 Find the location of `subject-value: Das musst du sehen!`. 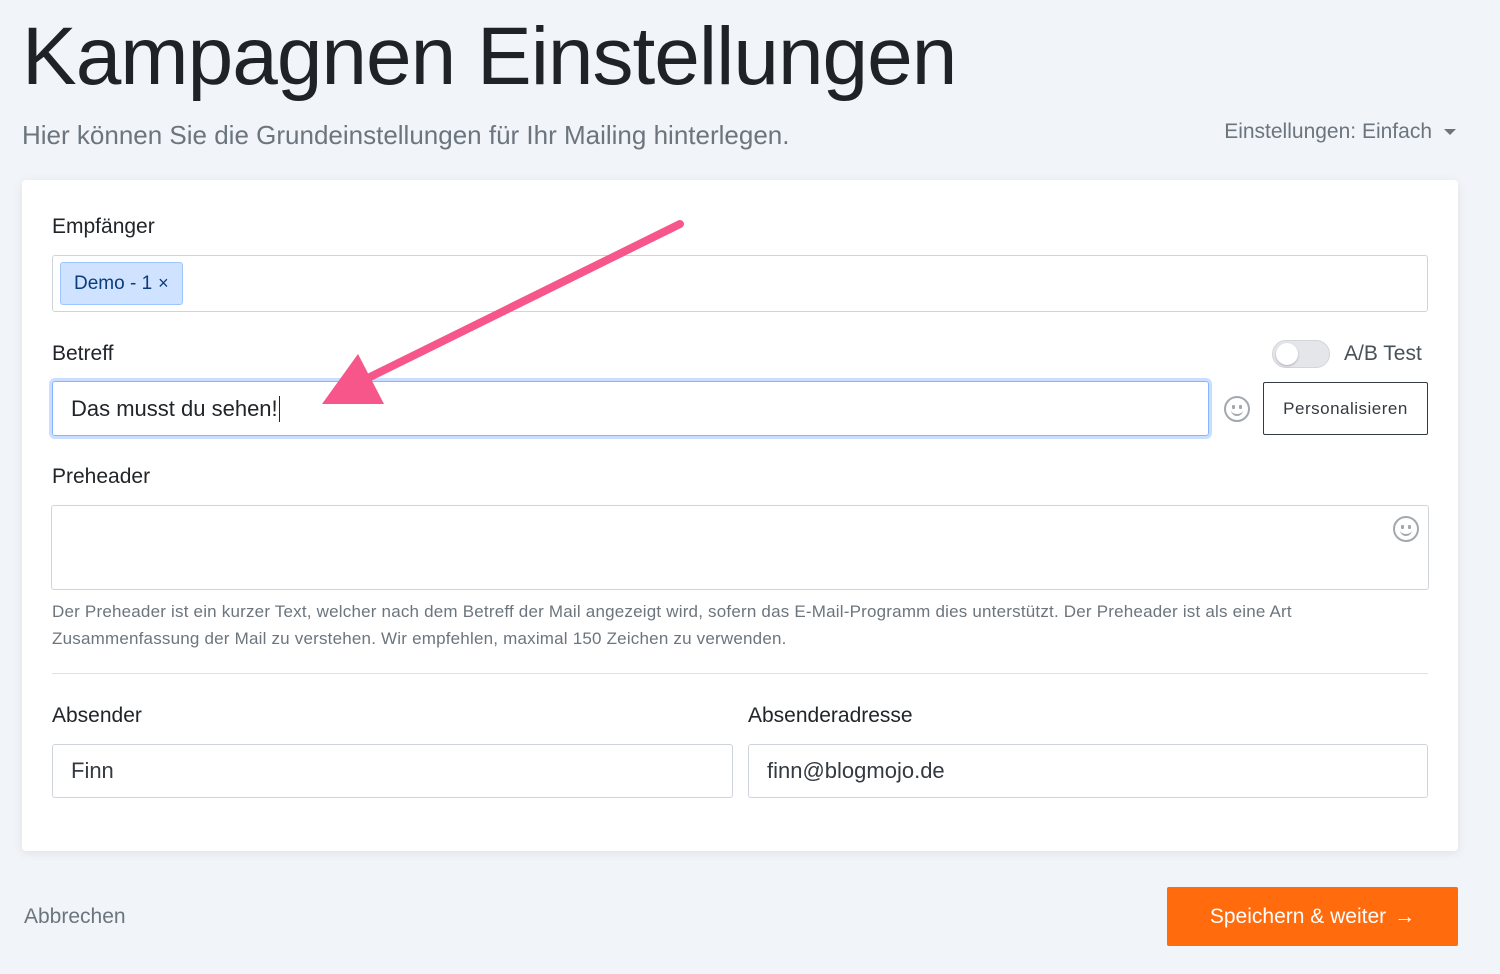

subject-value: Das musst du sehen! is located at coordinates (174, 408).